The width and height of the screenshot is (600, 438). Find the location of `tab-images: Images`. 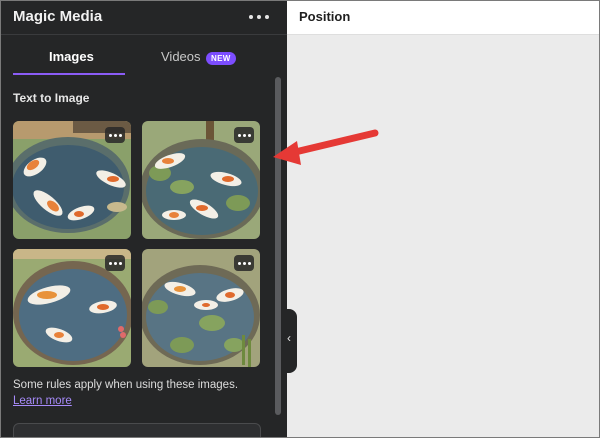

tab-images: Images is located at coordinates (71, 56).